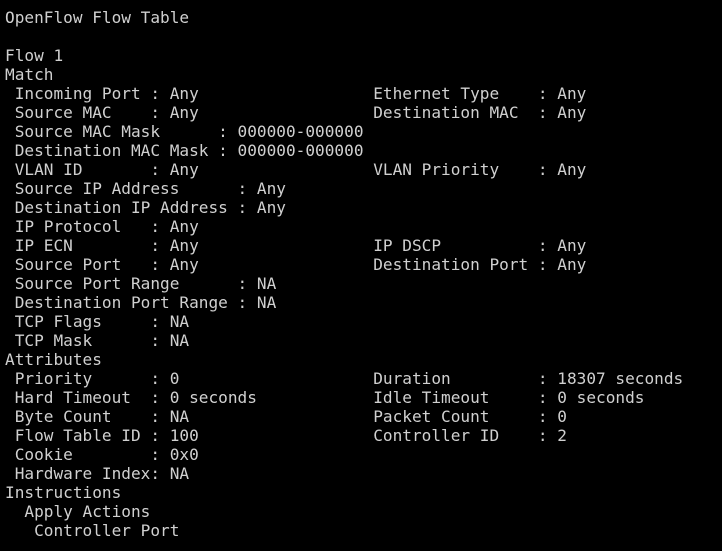 This screenshot has width=722, height=551. What do you see at coordinates (78, 511) in the screenshot?
I see `output-line-apply-actions: Apply Actions` at bounding box center [78, 511].